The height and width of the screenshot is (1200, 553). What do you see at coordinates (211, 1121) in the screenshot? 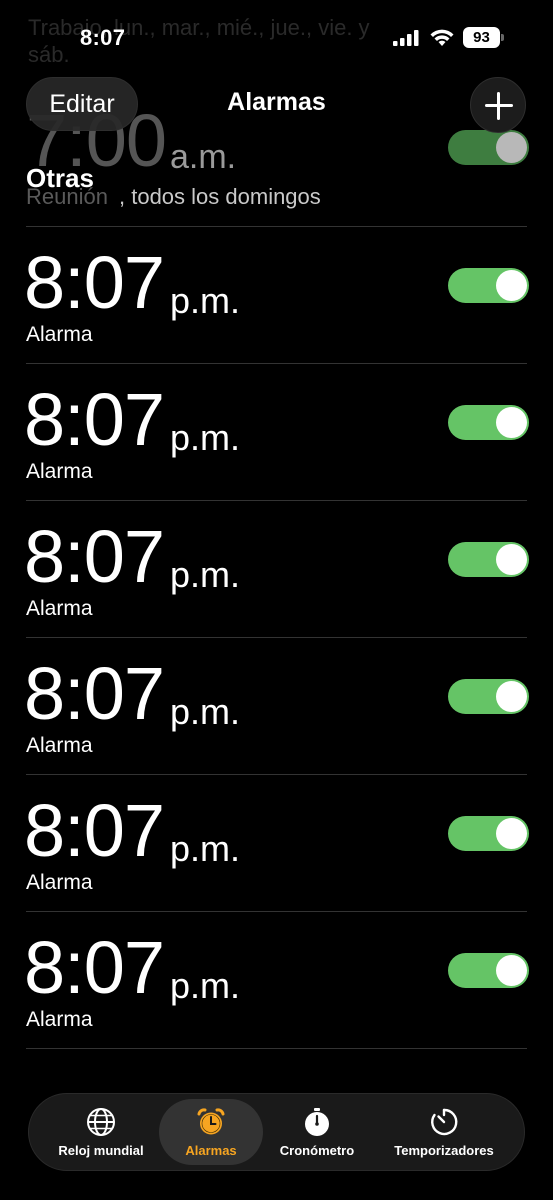
I see `alarm-clock-icon` at bounding box center [211, 1121].